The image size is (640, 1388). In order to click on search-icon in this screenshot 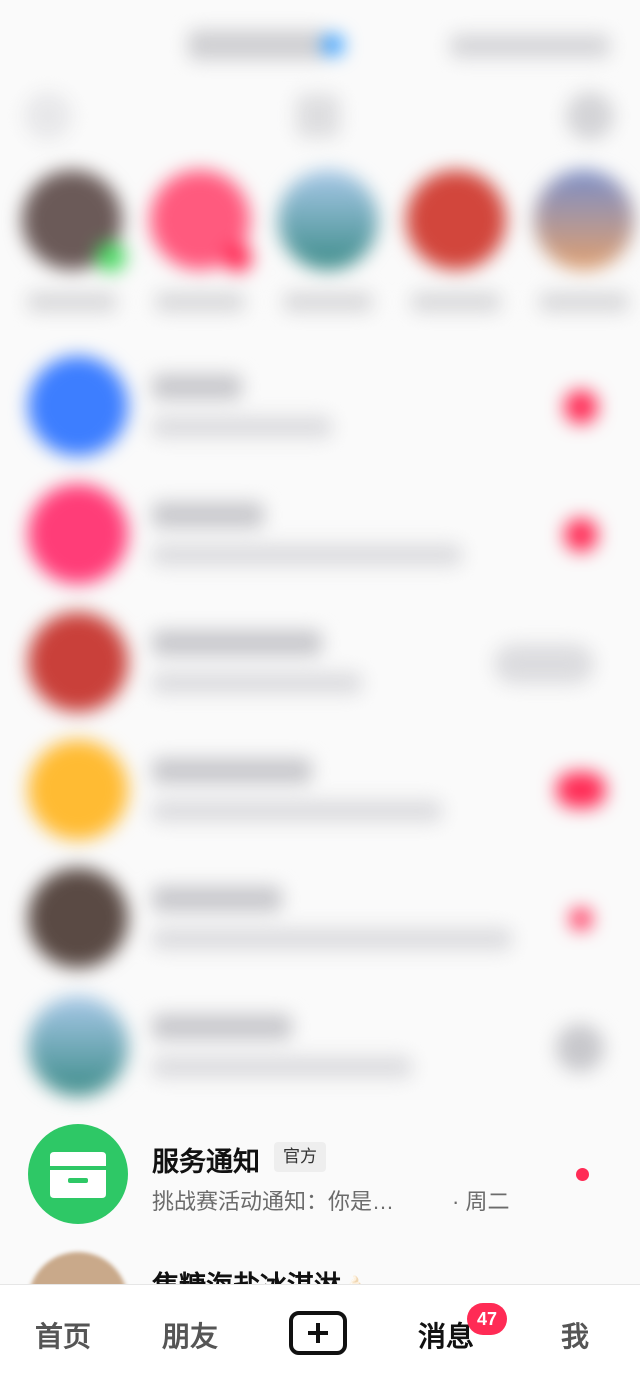, I will do `click(590, 116)`.